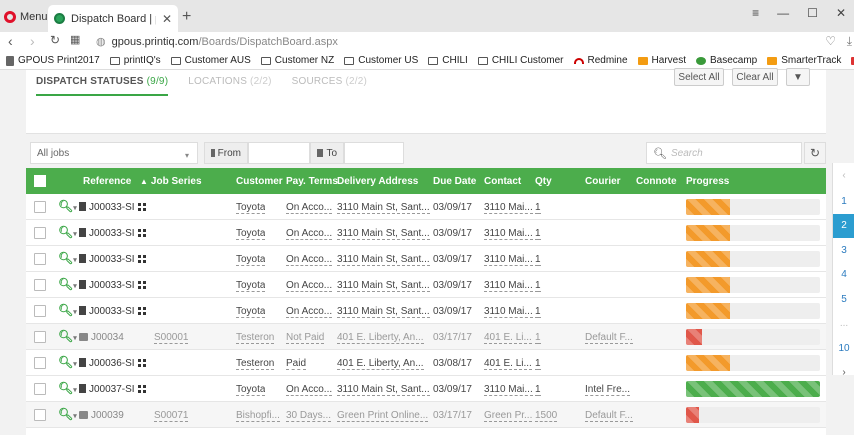 The image size is (854, 435). Describe the element at coordinates (312, 181) in the screenshot. I see `column-header-pay-terms: Pay. Terms` at that location.